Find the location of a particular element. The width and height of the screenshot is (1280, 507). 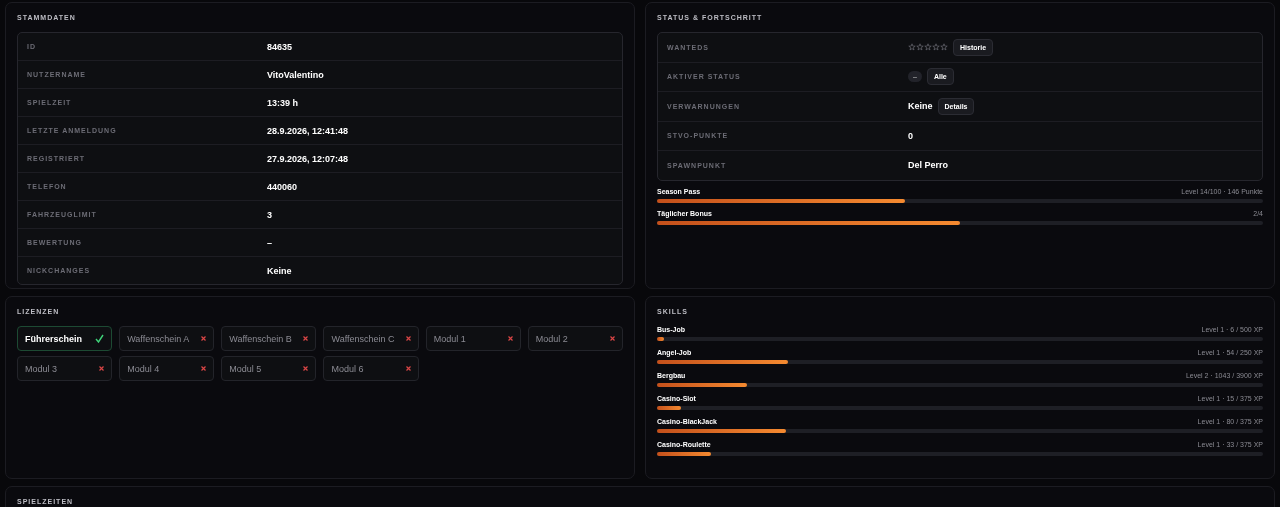

license-name: Modul 2 is located at coordinates (551, 338).